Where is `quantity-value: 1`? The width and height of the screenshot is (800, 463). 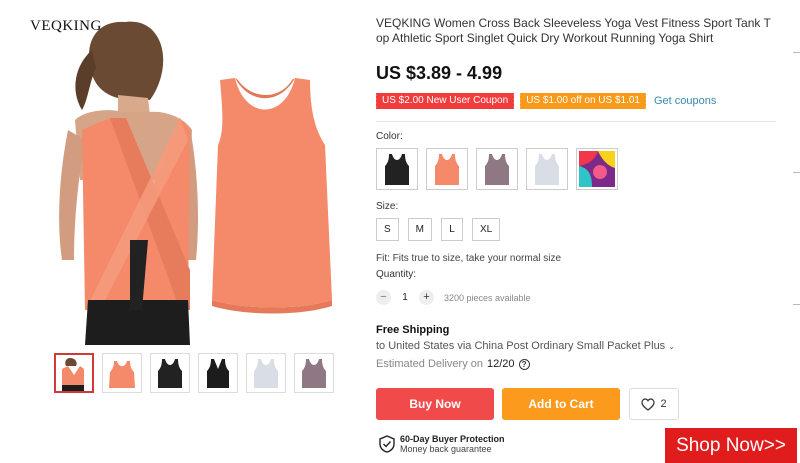
quantity-value: 1 is located at coordinates (405, 297).